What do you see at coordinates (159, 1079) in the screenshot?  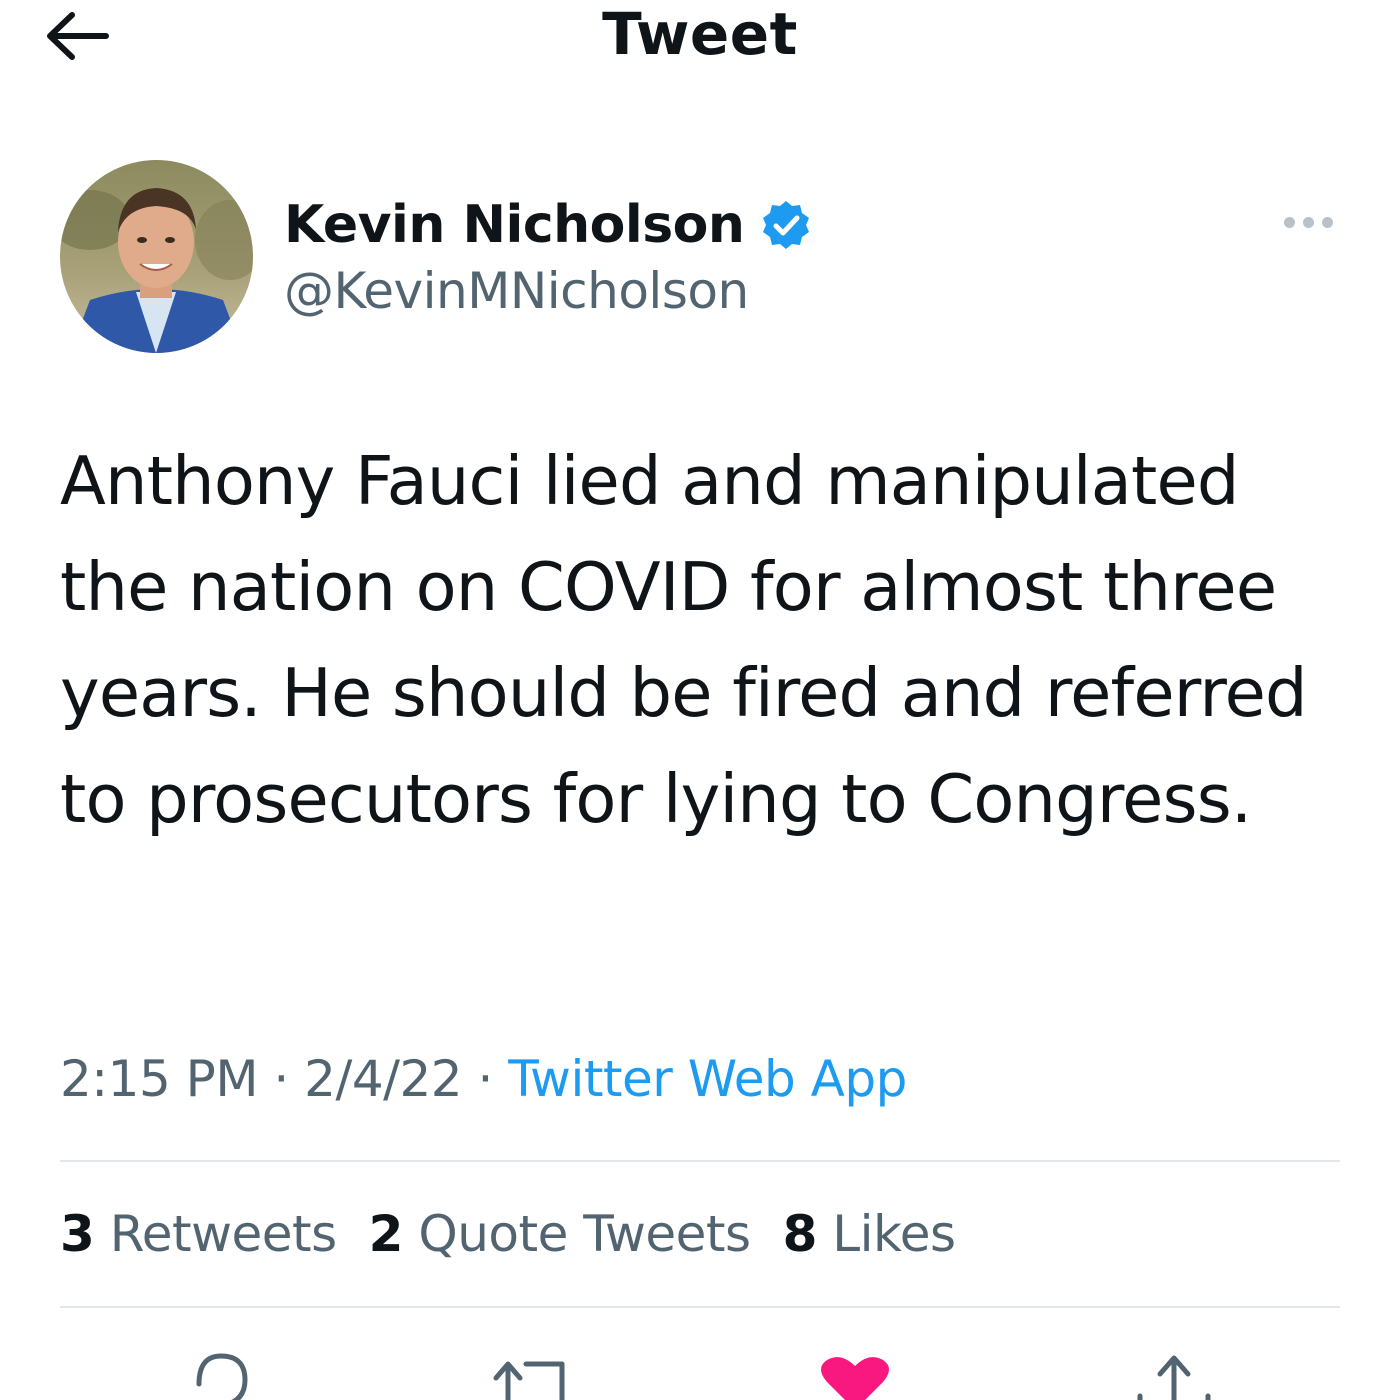 I see `tweet-time: 2:15 PM` at bounding box center [159, 1079].